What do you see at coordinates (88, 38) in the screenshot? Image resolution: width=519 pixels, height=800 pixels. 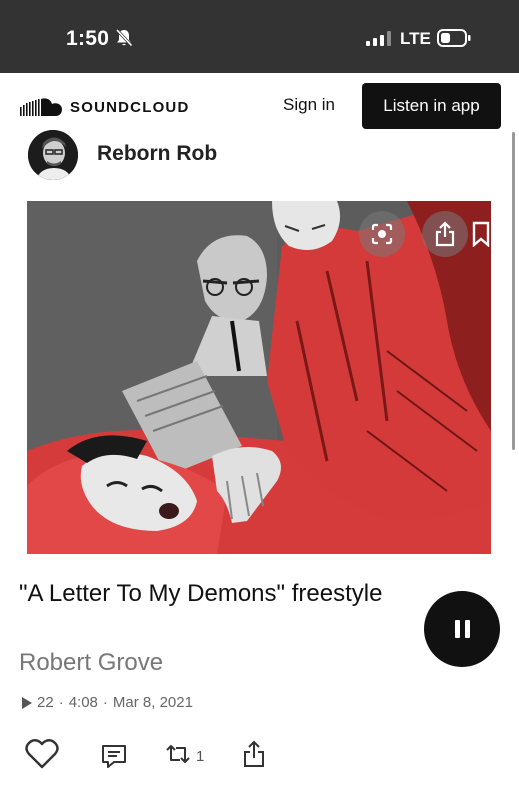 I see `status-time: 1:50` at bounding box center [88, 38].